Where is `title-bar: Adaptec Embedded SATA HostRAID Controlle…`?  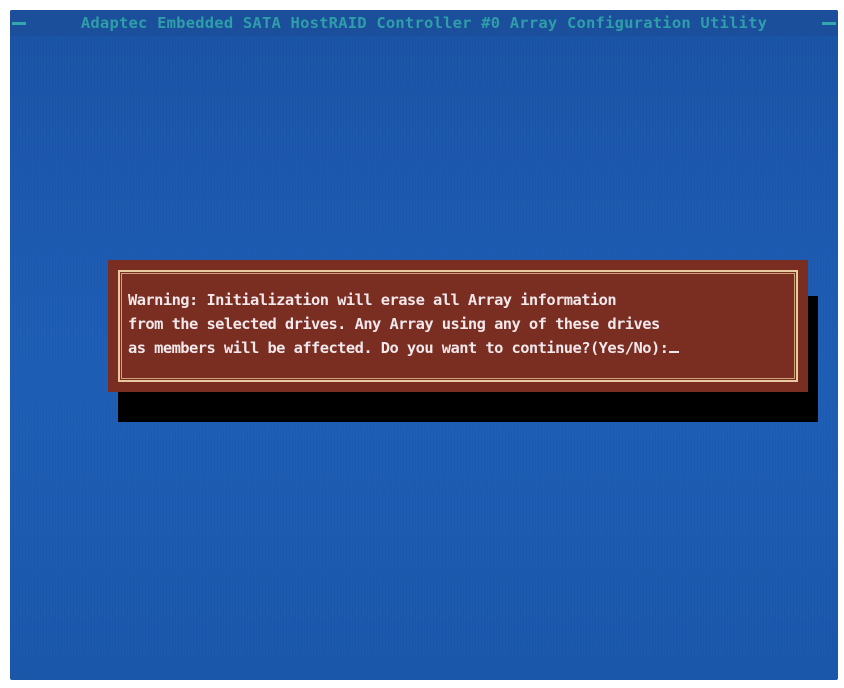 title-bar: Adaptec Embedded SATA HostRAID Controlle… is located at coordinates (424, 23).